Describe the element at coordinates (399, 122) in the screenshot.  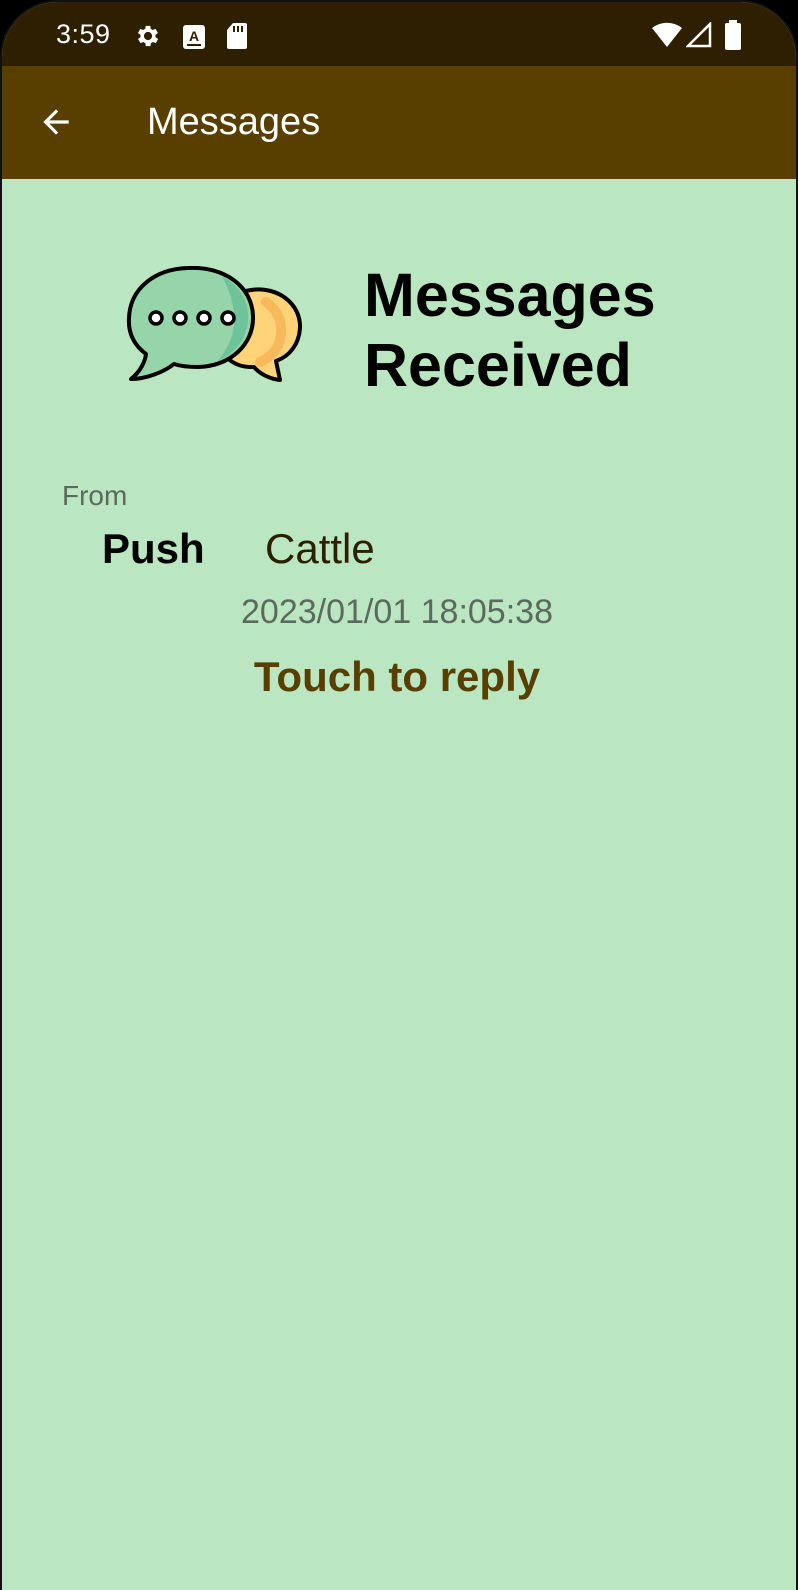
I see `app-bar: Messages` at that location.